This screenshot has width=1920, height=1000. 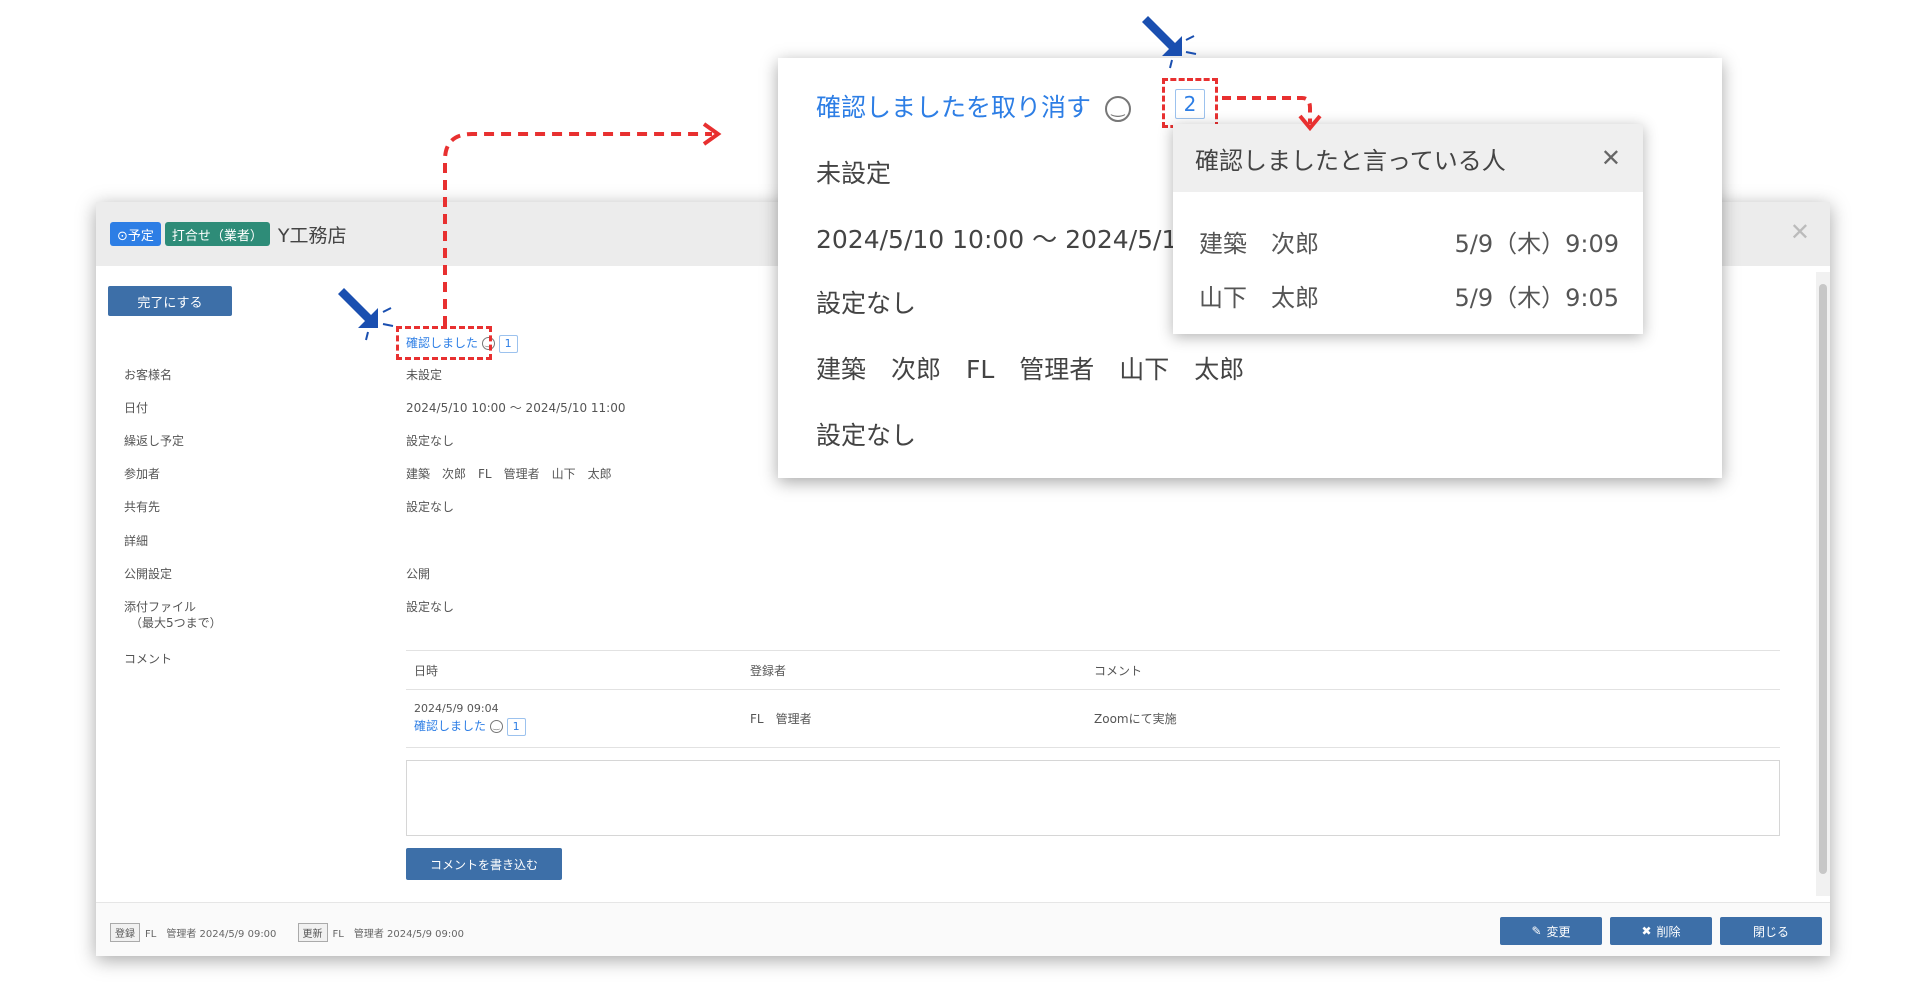 I want to click on zoom-share: 設定なし, so click(x=866, y=435).